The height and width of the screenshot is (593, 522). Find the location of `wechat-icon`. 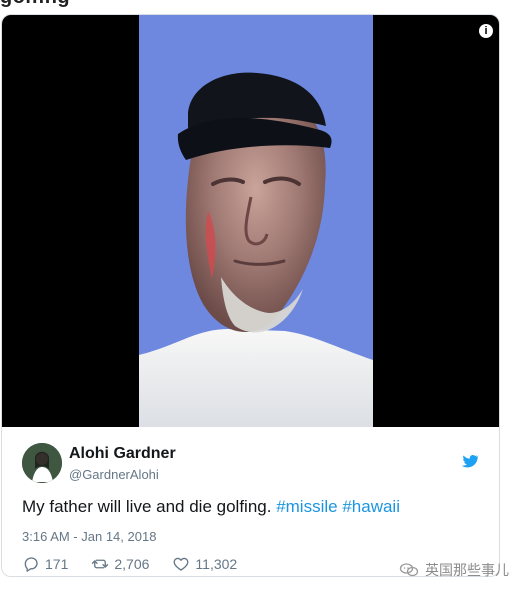

wechat-icon is located at coordinates (409, 570).